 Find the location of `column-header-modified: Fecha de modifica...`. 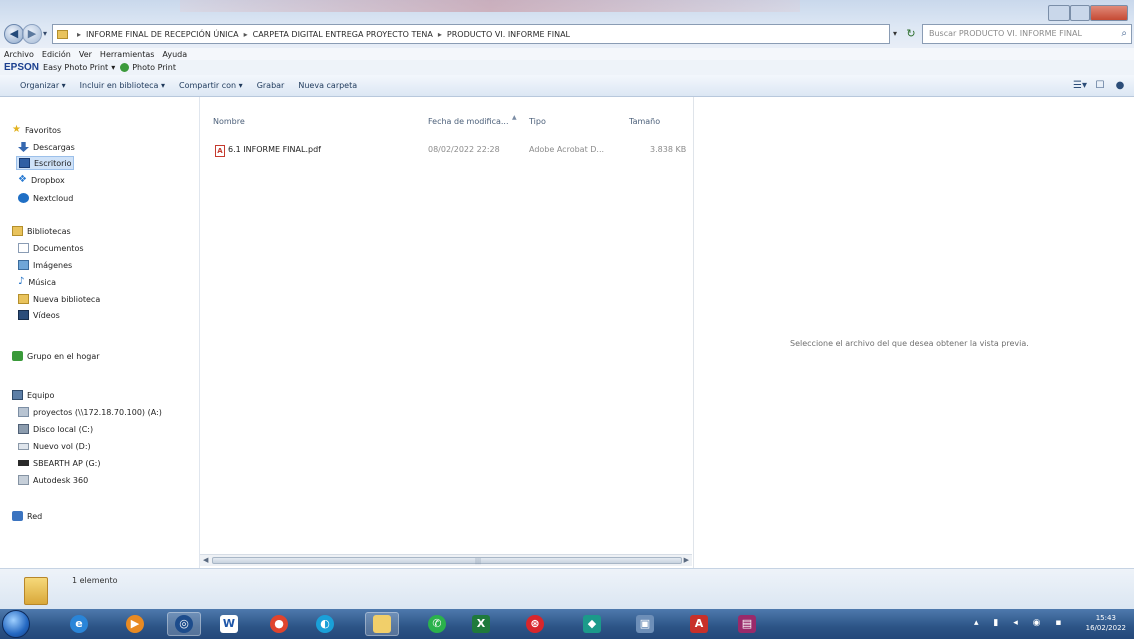

column-header-modified: Fecha de modifica... is located at coordinates (468, 124).